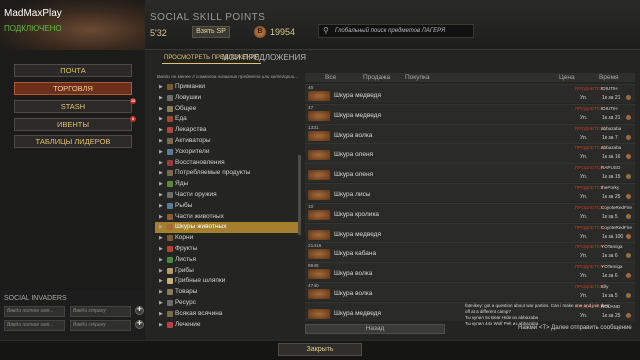 The height and width of the screenshot is (360, 640). I want to click on category-item: ▶ Части оружия, so click(227, 195).